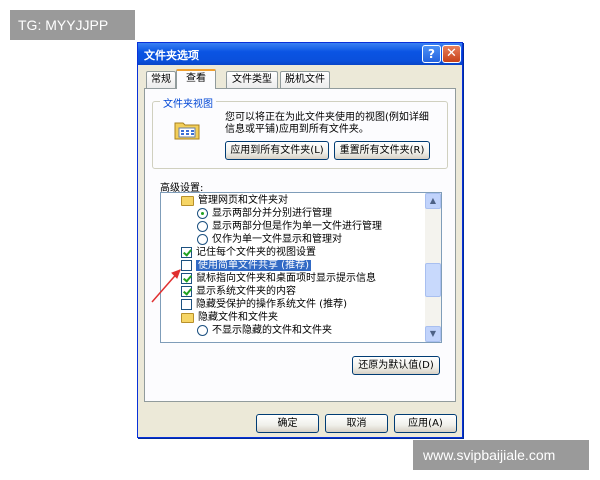 The height and width of the screenshot is (480, 600). Describe the element at coordinates (186, 252) in the screenshot. I see `checkbox-remember-view-settings` at that location.